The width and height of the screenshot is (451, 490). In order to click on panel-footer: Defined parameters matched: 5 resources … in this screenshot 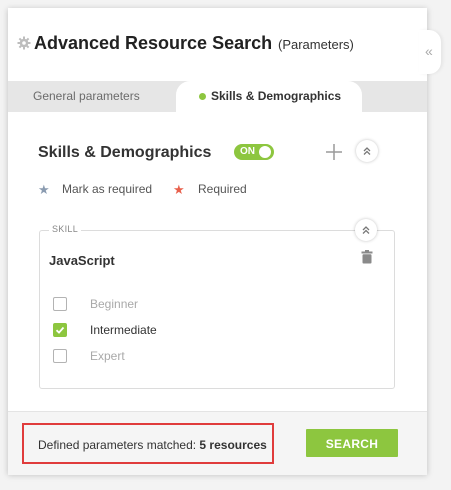, I will do `click(217, 443)`.